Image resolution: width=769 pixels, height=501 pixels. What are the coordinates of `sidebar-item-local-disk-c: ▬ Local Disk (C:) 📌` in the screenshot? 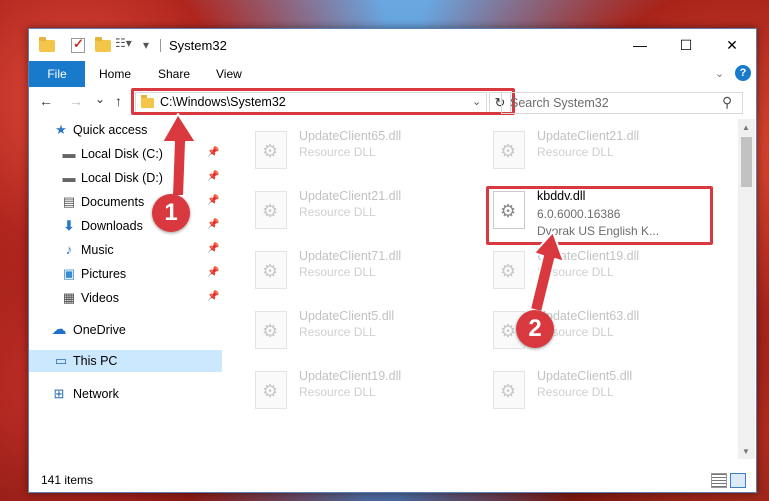 It's located at (125, 154).